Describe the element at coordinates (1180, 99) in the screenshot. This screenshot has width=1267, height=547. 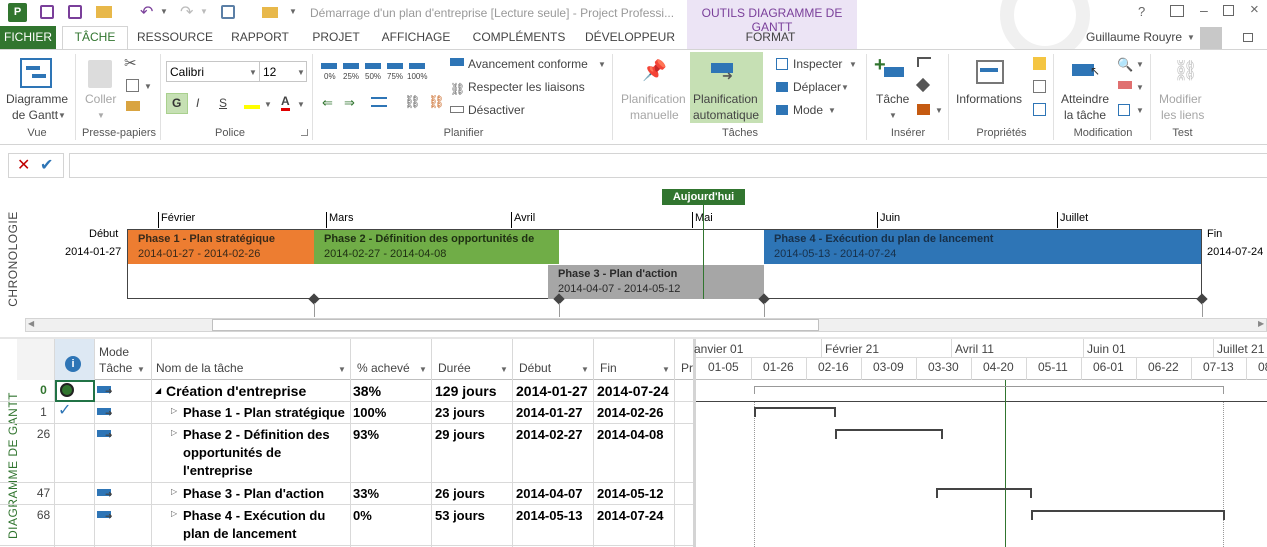
I see `edit-links-l1: Modifier` at that location.